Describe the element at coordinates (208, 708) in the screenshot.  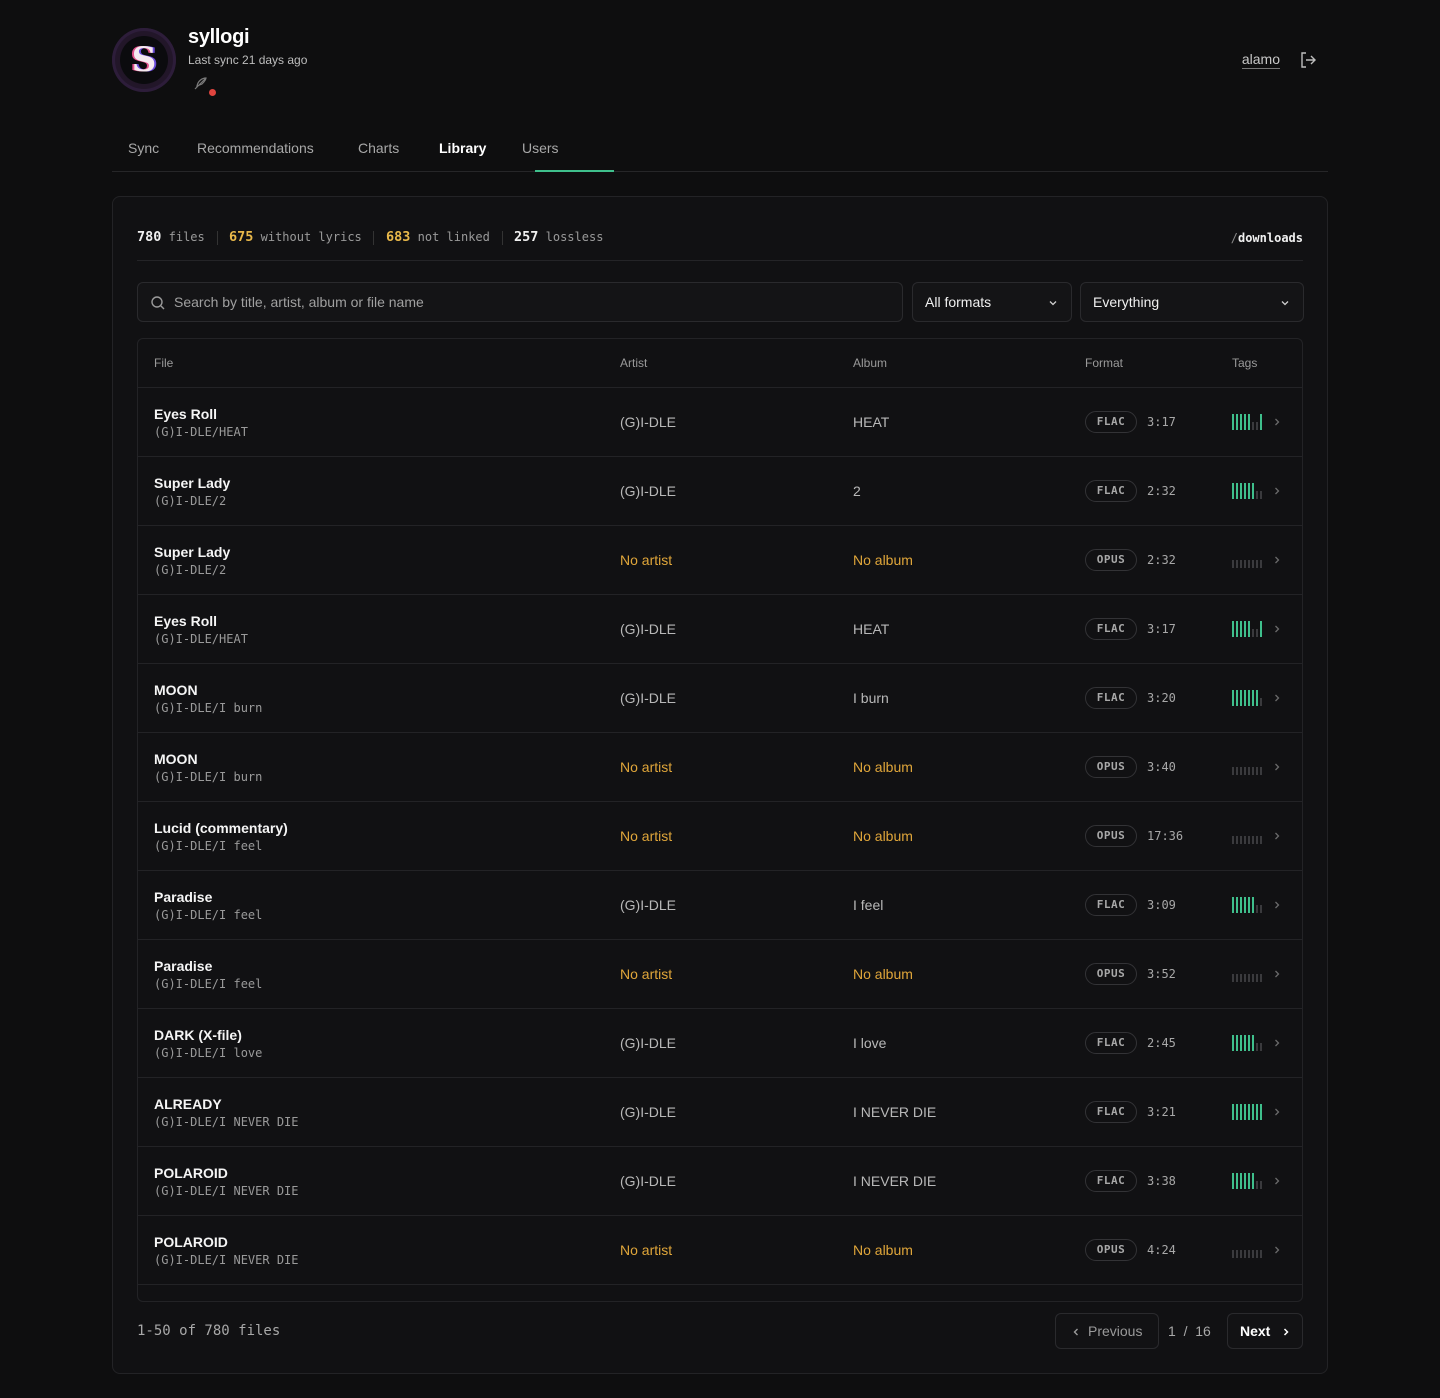
I see `file-path: (G)I-DLE/I burn` at that location.